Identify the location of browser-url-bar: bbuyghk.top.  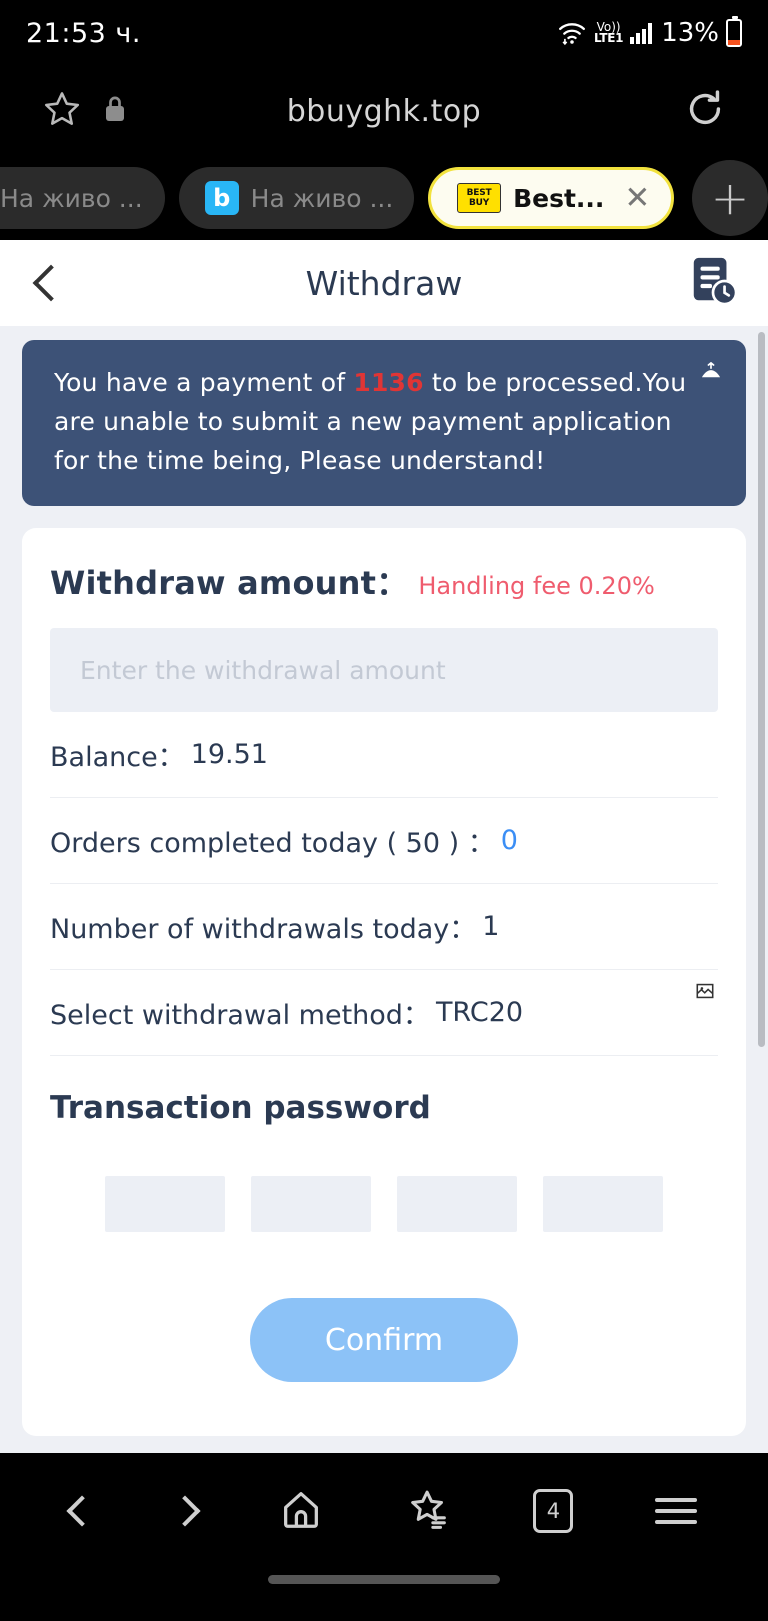
(384, 111).